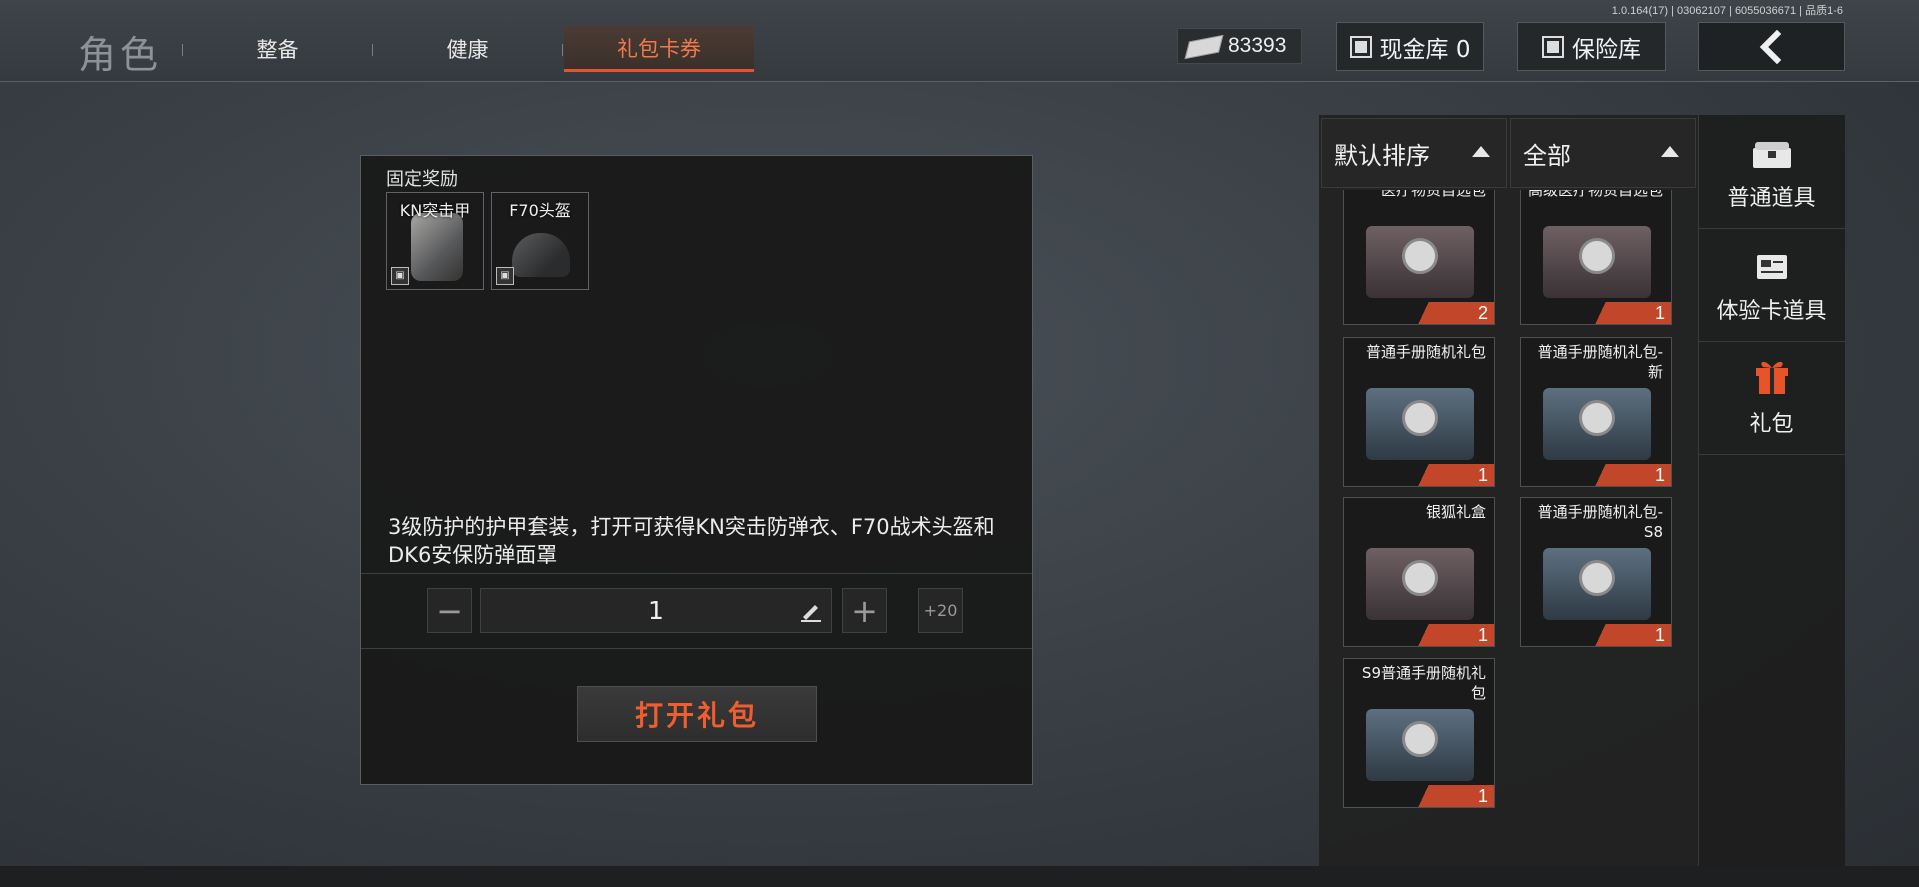 The width and height of the screenshot is (1919, 887). I want to click on item-card: 高级医疗物资自选包 1, so click(1596, 257).